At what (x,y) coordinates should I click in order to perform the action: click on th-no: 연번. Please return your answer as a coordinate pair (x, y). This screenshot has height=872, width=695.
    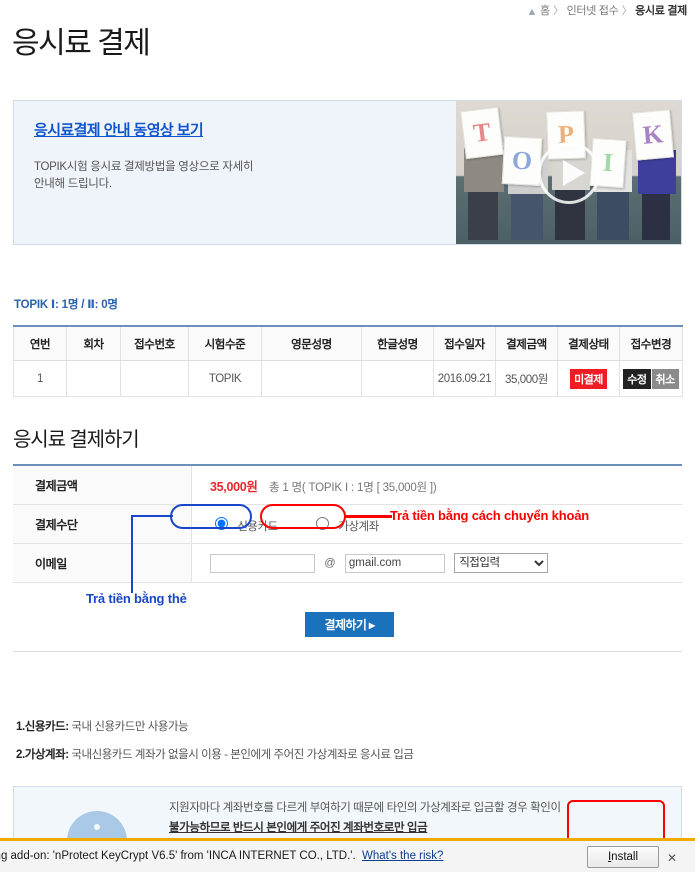
    Looking at the image, I should click on (40, 343).